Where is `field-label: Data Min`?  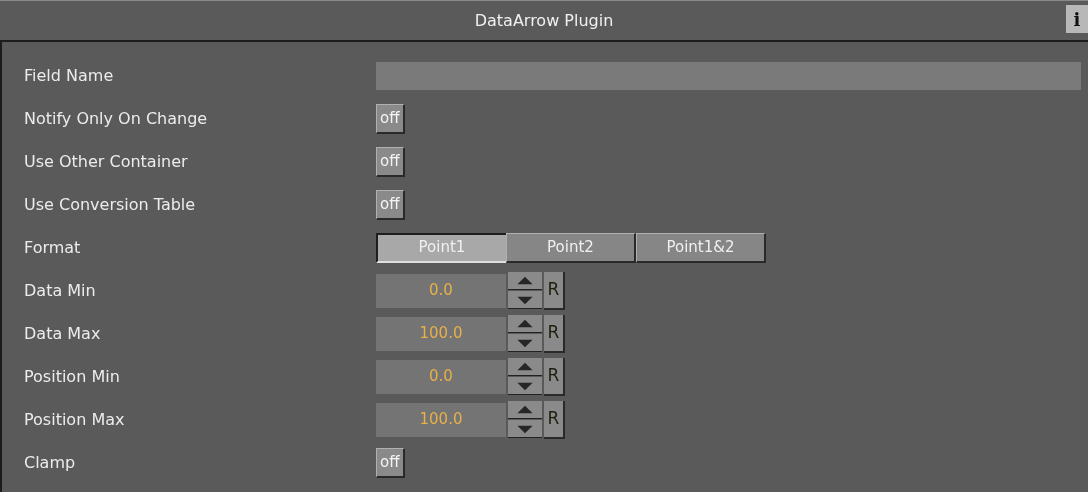 field-label: Data Min is located at coordinates (60, 290).